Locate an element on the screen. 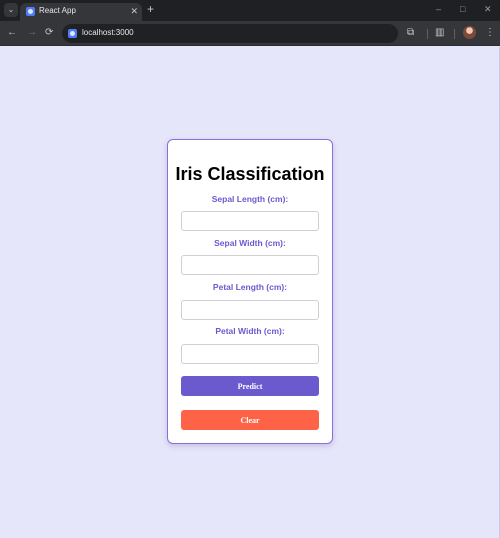  extensions-icon: ⧉ is located at coordinates (410, 33).